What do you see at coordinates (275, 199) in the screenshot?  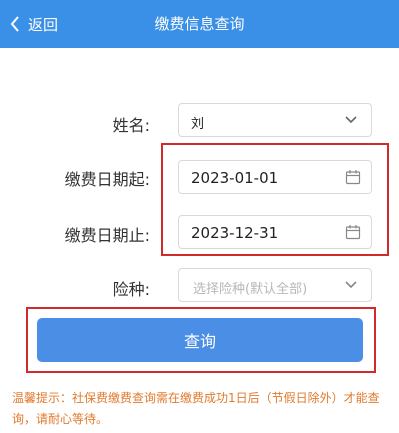 I see `date-highlight-box` at bounding box center [275, 199].